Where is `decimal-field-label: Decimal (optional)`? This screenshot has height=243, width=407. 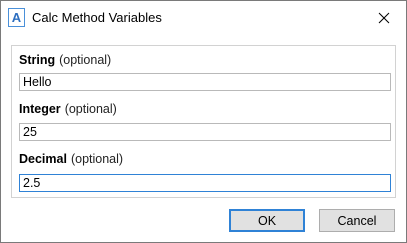 decimal-field-label: Decimal (optional) is located at coordinates (71, 159).